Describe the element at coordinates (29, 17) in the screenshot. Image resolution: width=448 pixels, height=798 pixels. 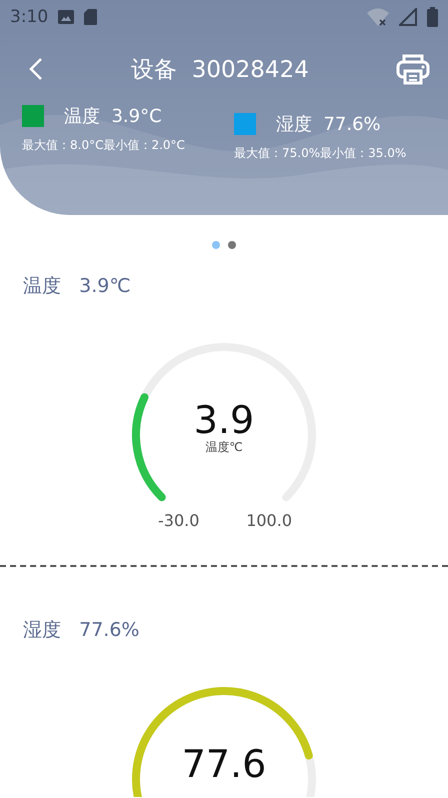
I see `status-time: 3:10` at that location.